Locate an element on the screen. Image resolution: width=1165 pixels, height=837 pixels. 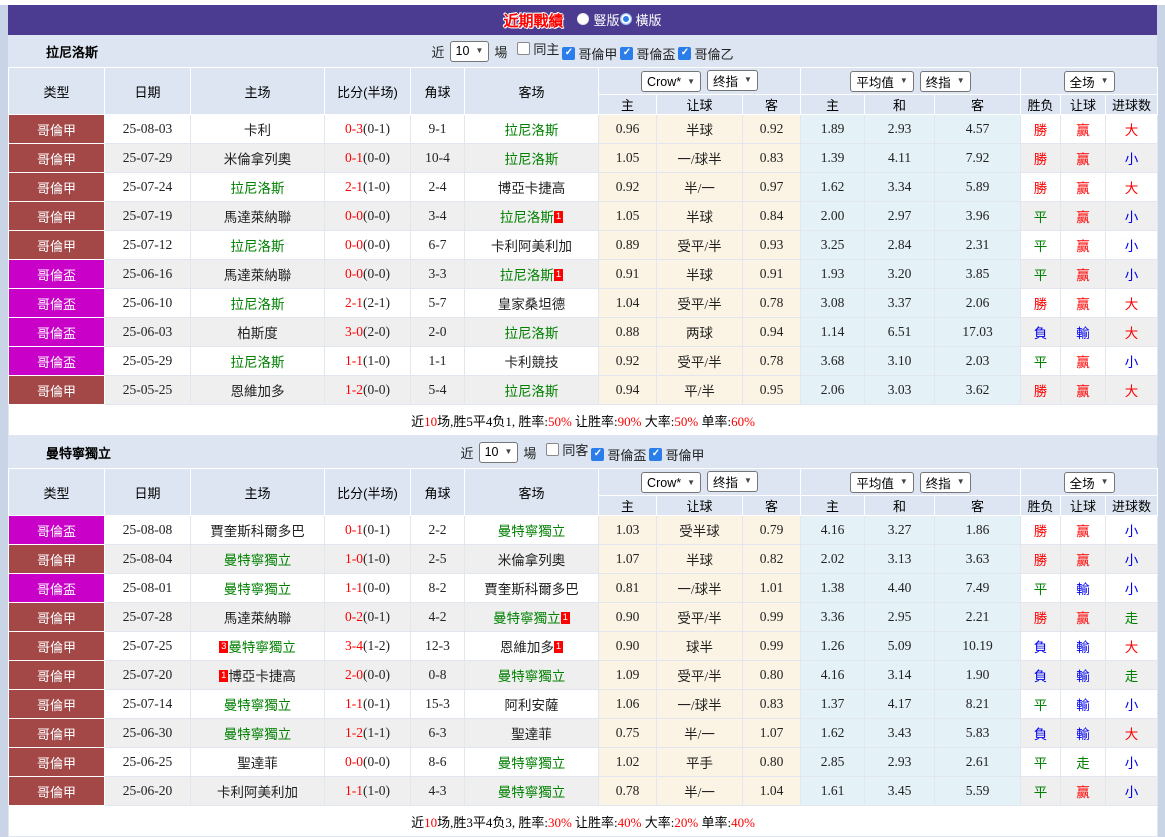
col-header-away: 客场 is located at coordinates (531, 91).